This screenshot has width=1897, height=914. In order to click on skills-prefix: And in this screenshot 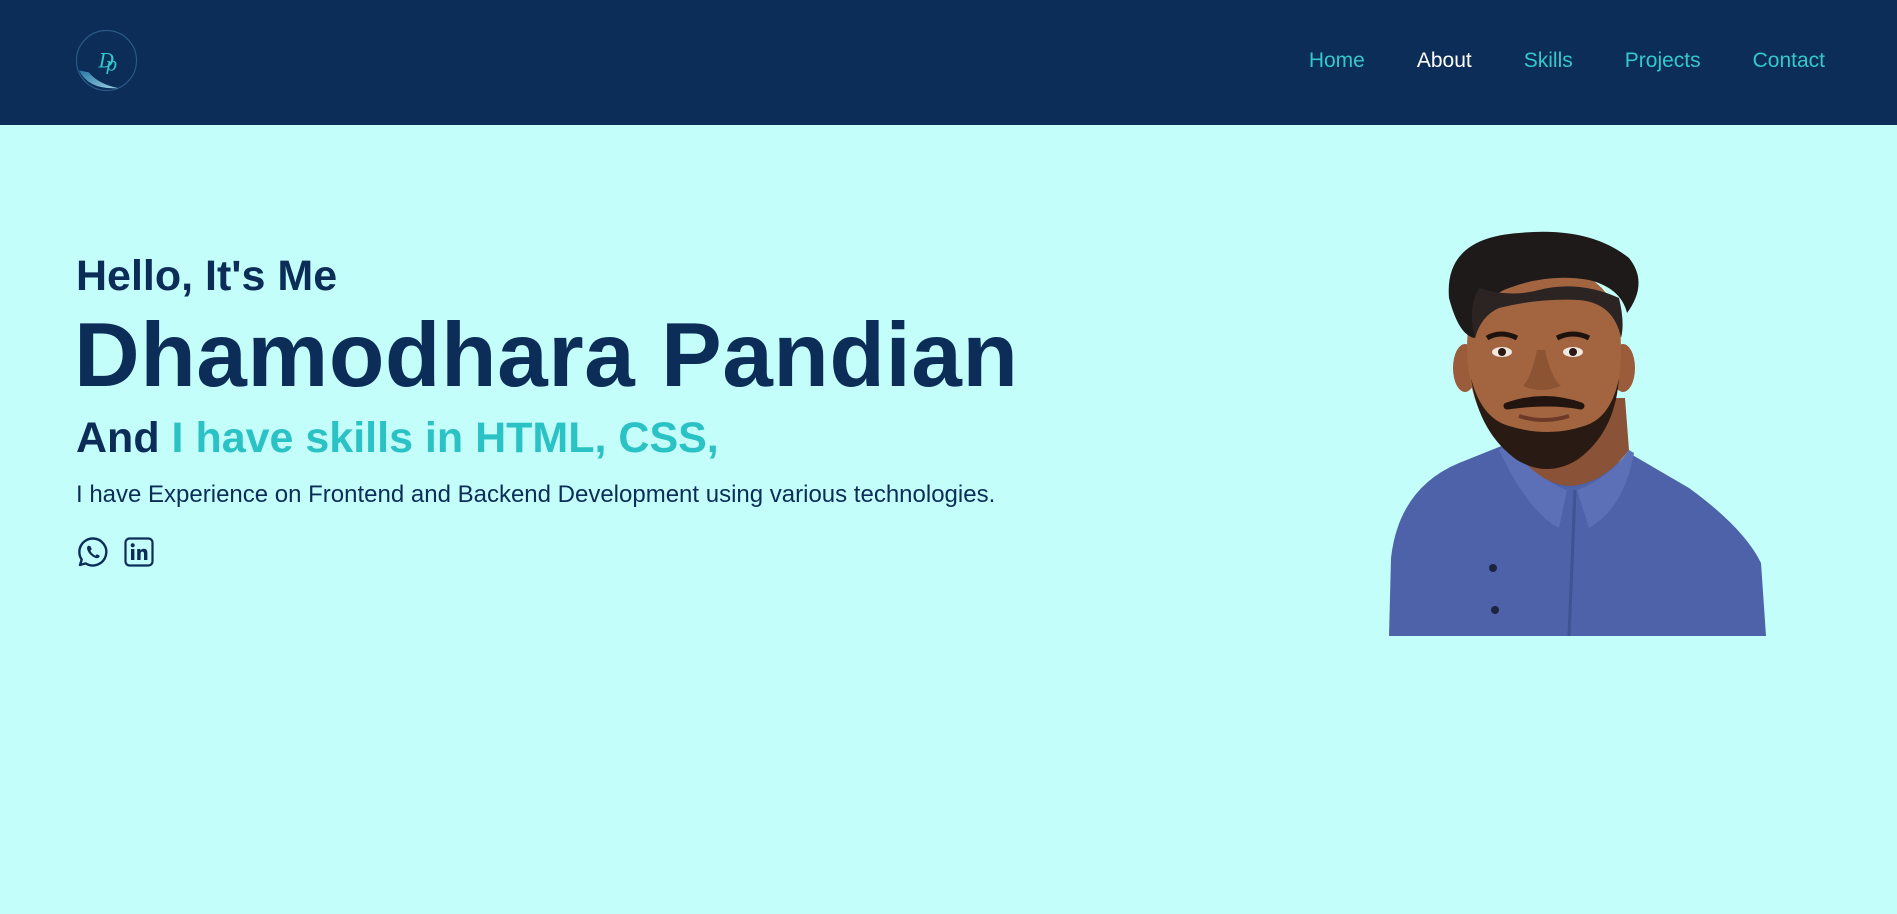, I will do `click(124, 438)`.